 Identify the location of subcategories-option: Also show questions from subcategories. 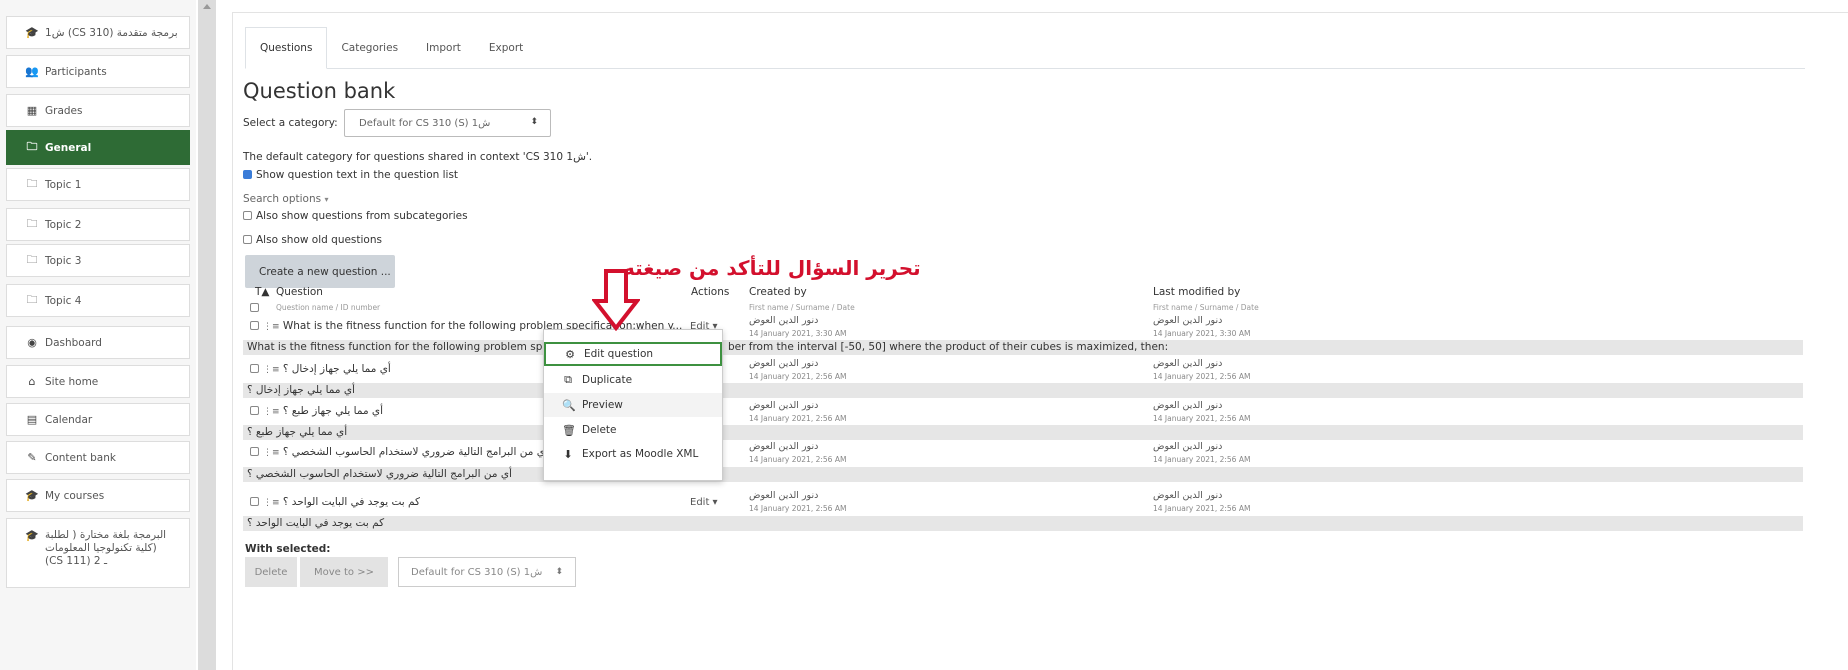
(355, 216).